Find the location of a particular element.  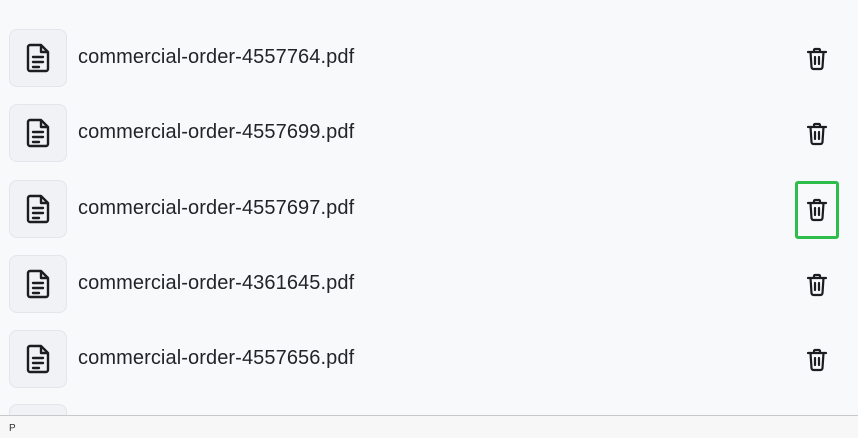

file-row: commercial-order-4557699.pdf is located at coordinates (429, 135).